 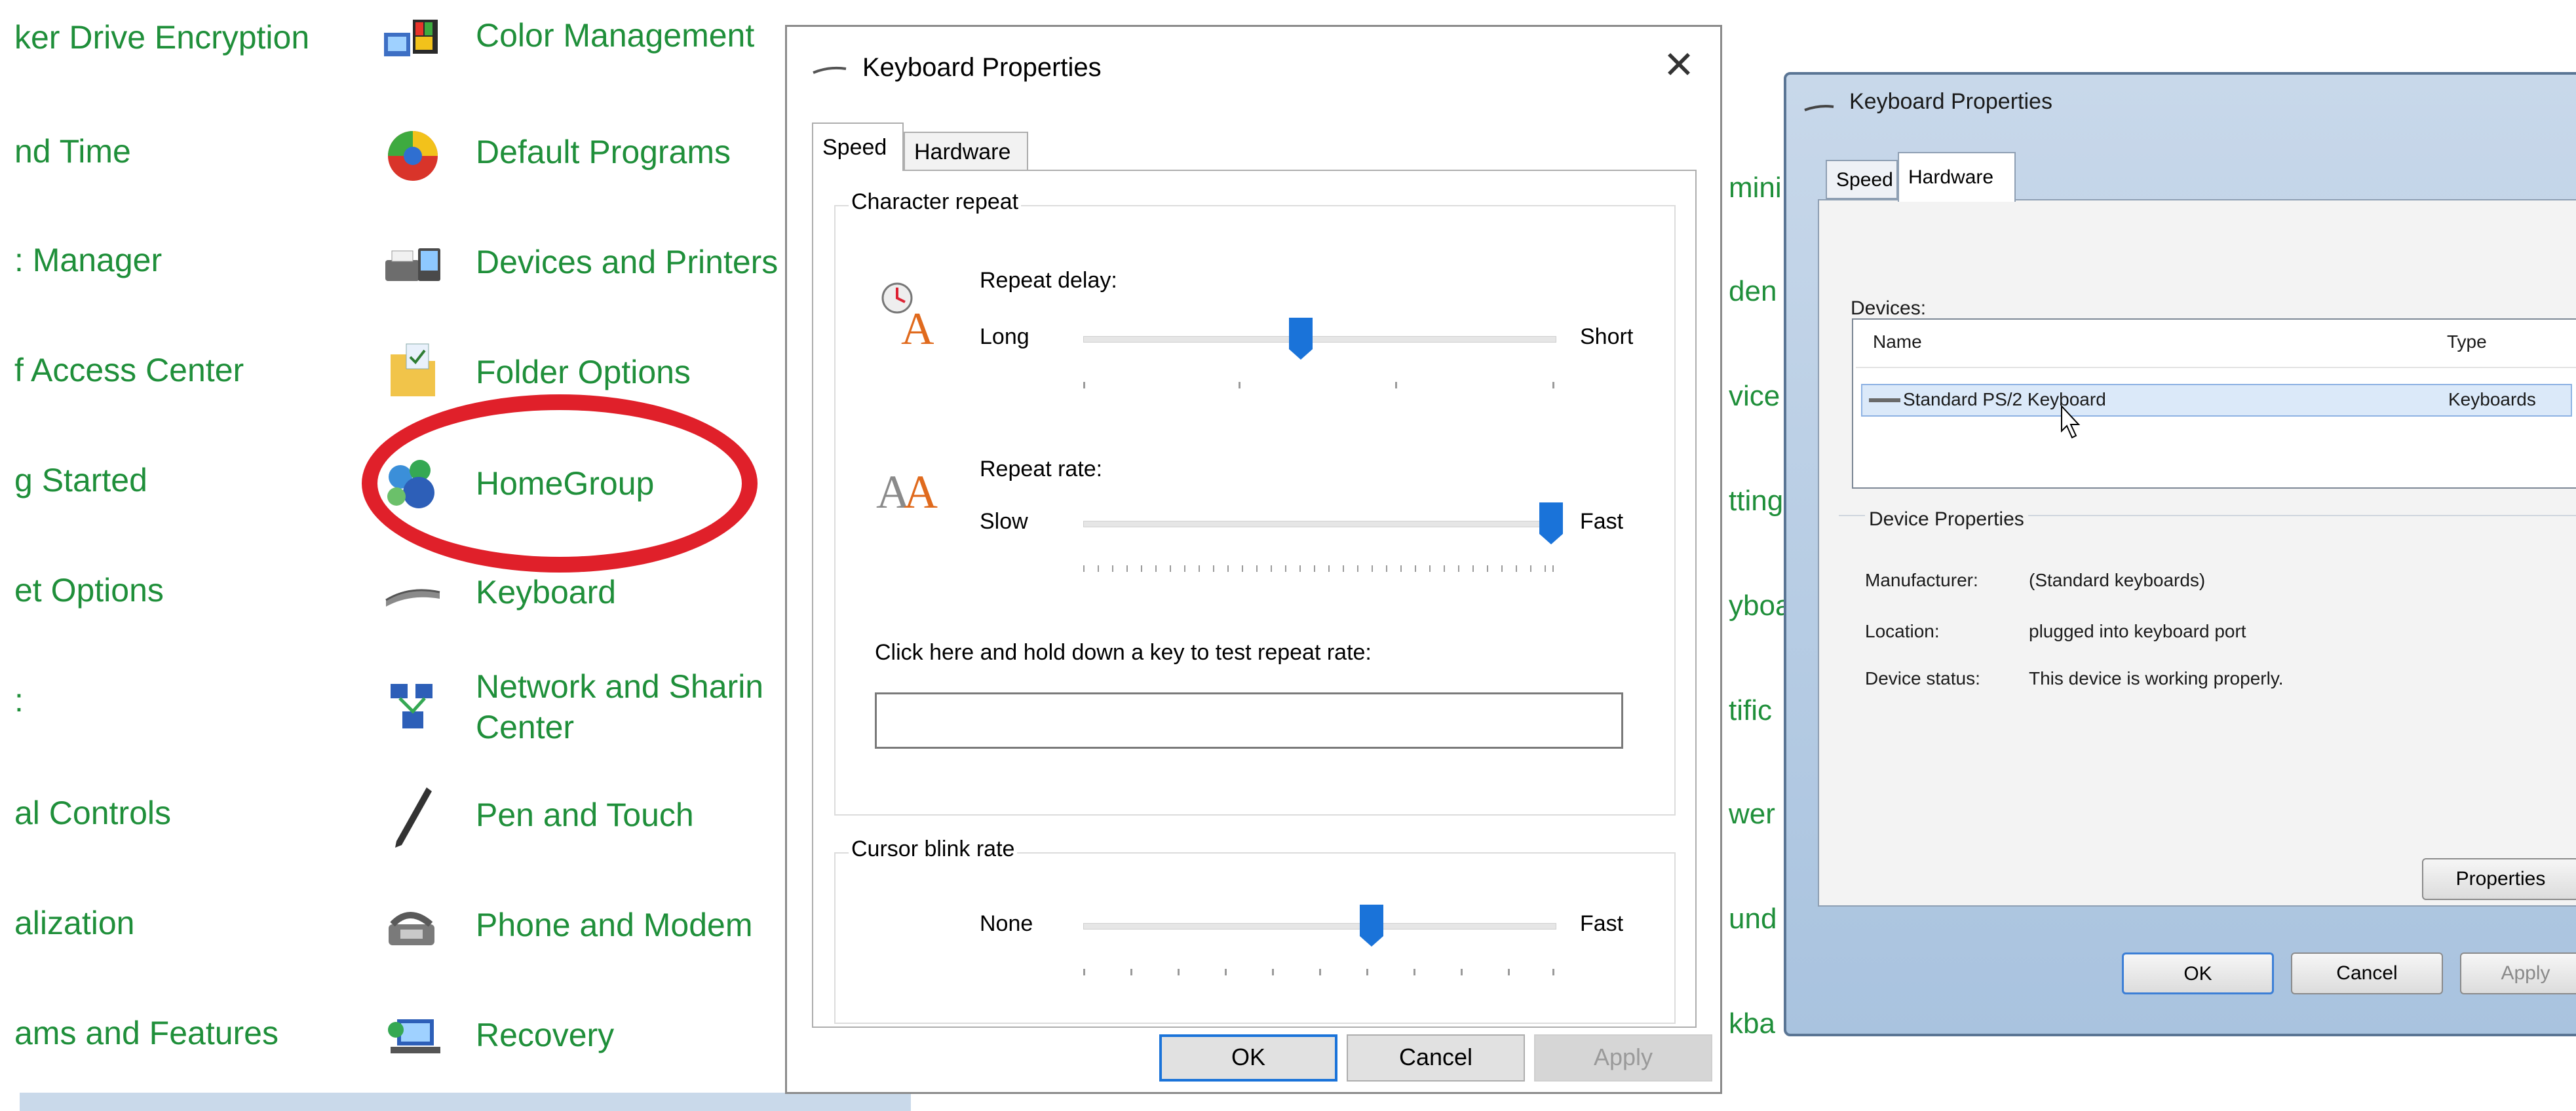 I want to click on cp-partial-7: wer, so click(x=1752, y=814).